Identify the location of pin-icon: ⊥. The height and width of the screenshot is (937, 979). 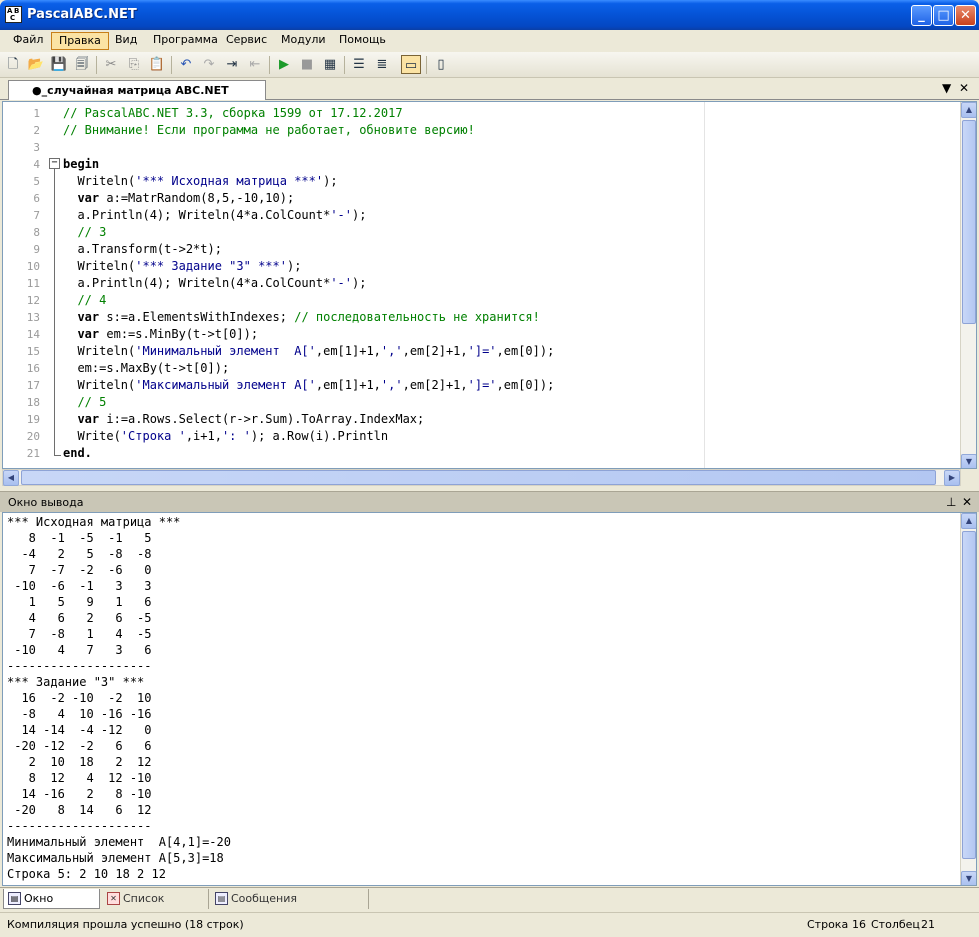
(951, 502).